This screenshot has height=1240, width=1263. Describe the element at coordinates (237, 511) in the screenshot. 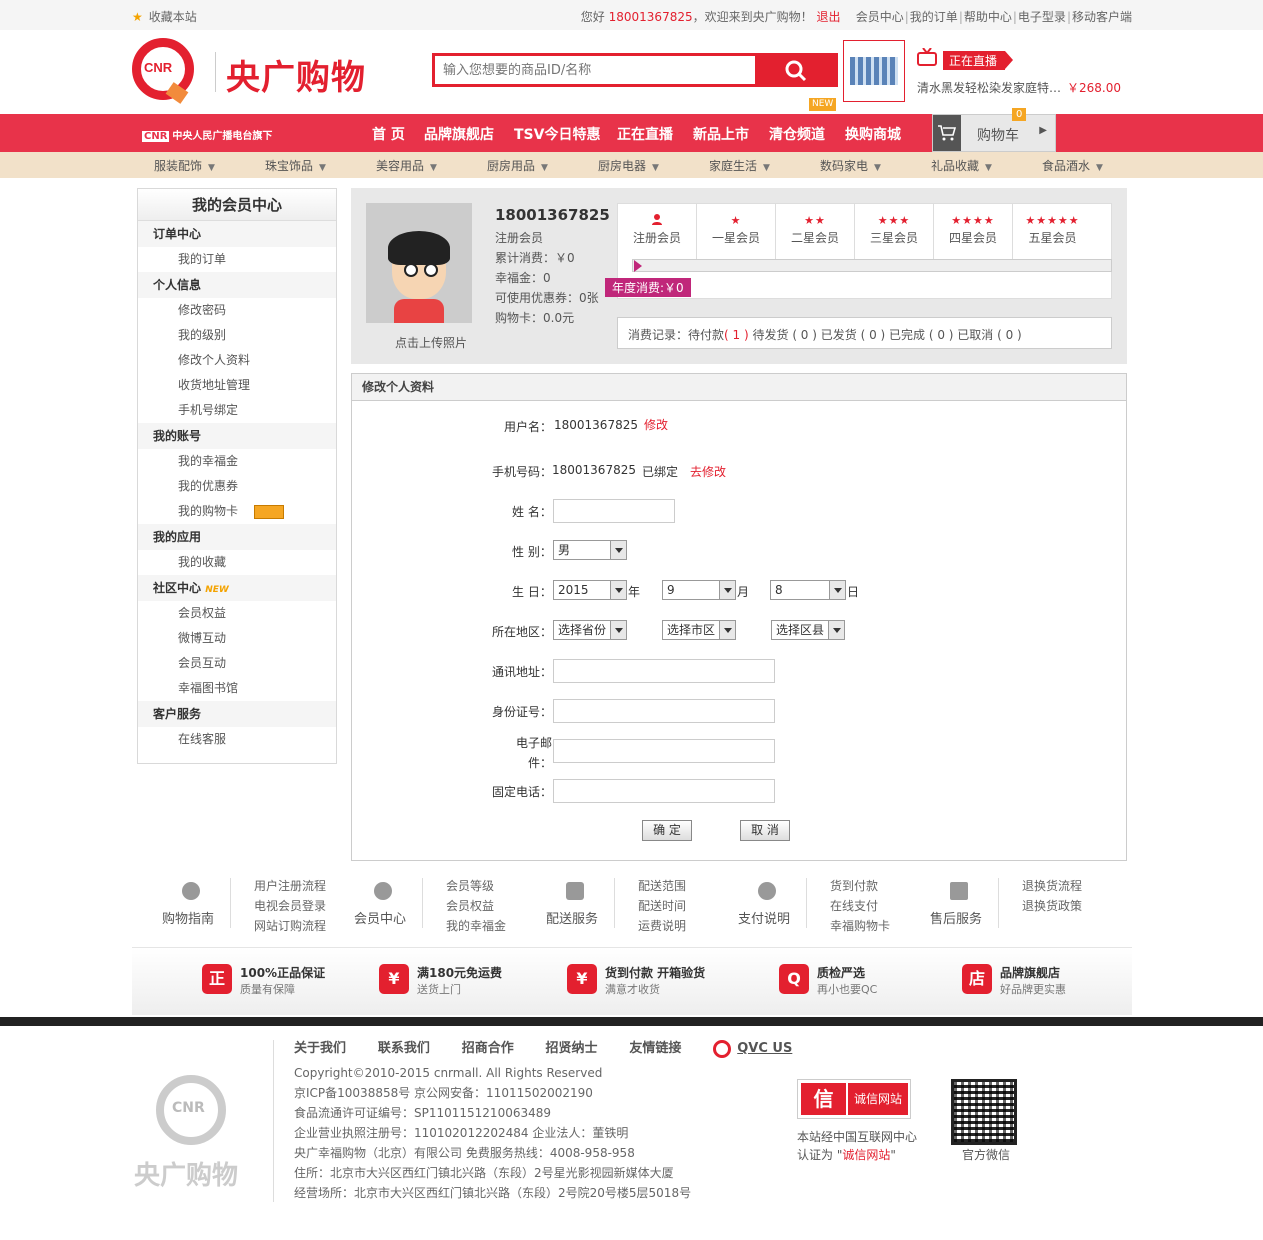

I see `sidebar-item-shopping-card: 我的购物卡` at that location.